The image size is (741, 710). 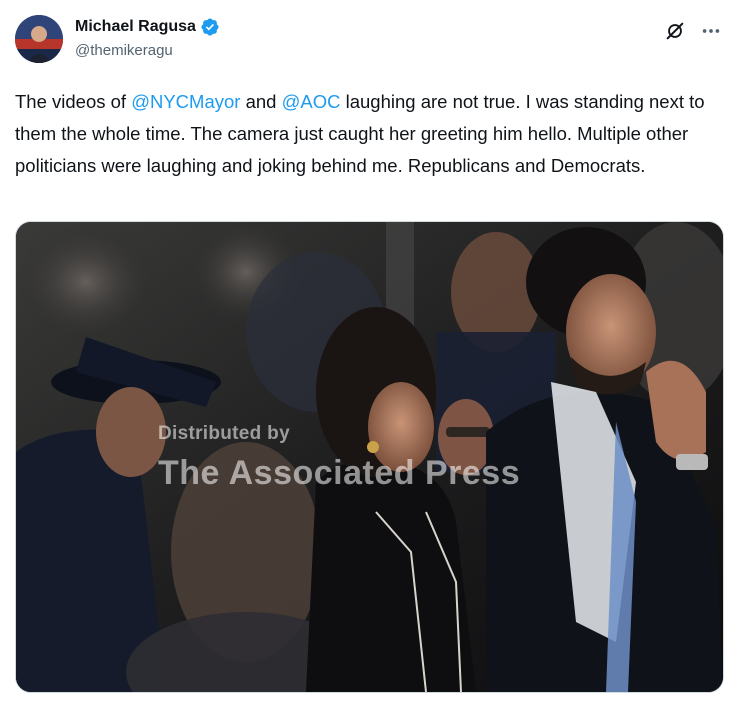 What do you see at coordinates (711, 31) in the screenshot?
I see `more-options-icon` at bounding box center [711, 31].